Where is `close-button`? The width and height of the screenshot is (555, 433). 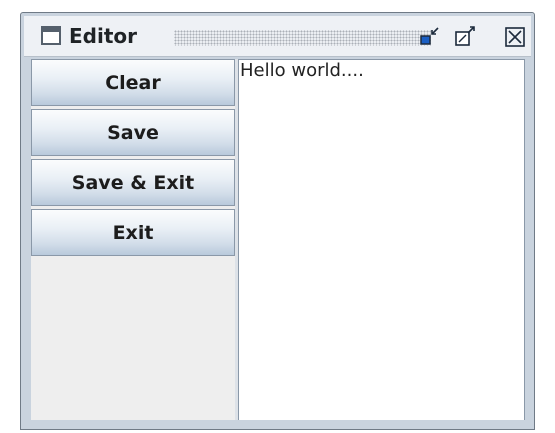
close-button is located at coordinates (516, 37).